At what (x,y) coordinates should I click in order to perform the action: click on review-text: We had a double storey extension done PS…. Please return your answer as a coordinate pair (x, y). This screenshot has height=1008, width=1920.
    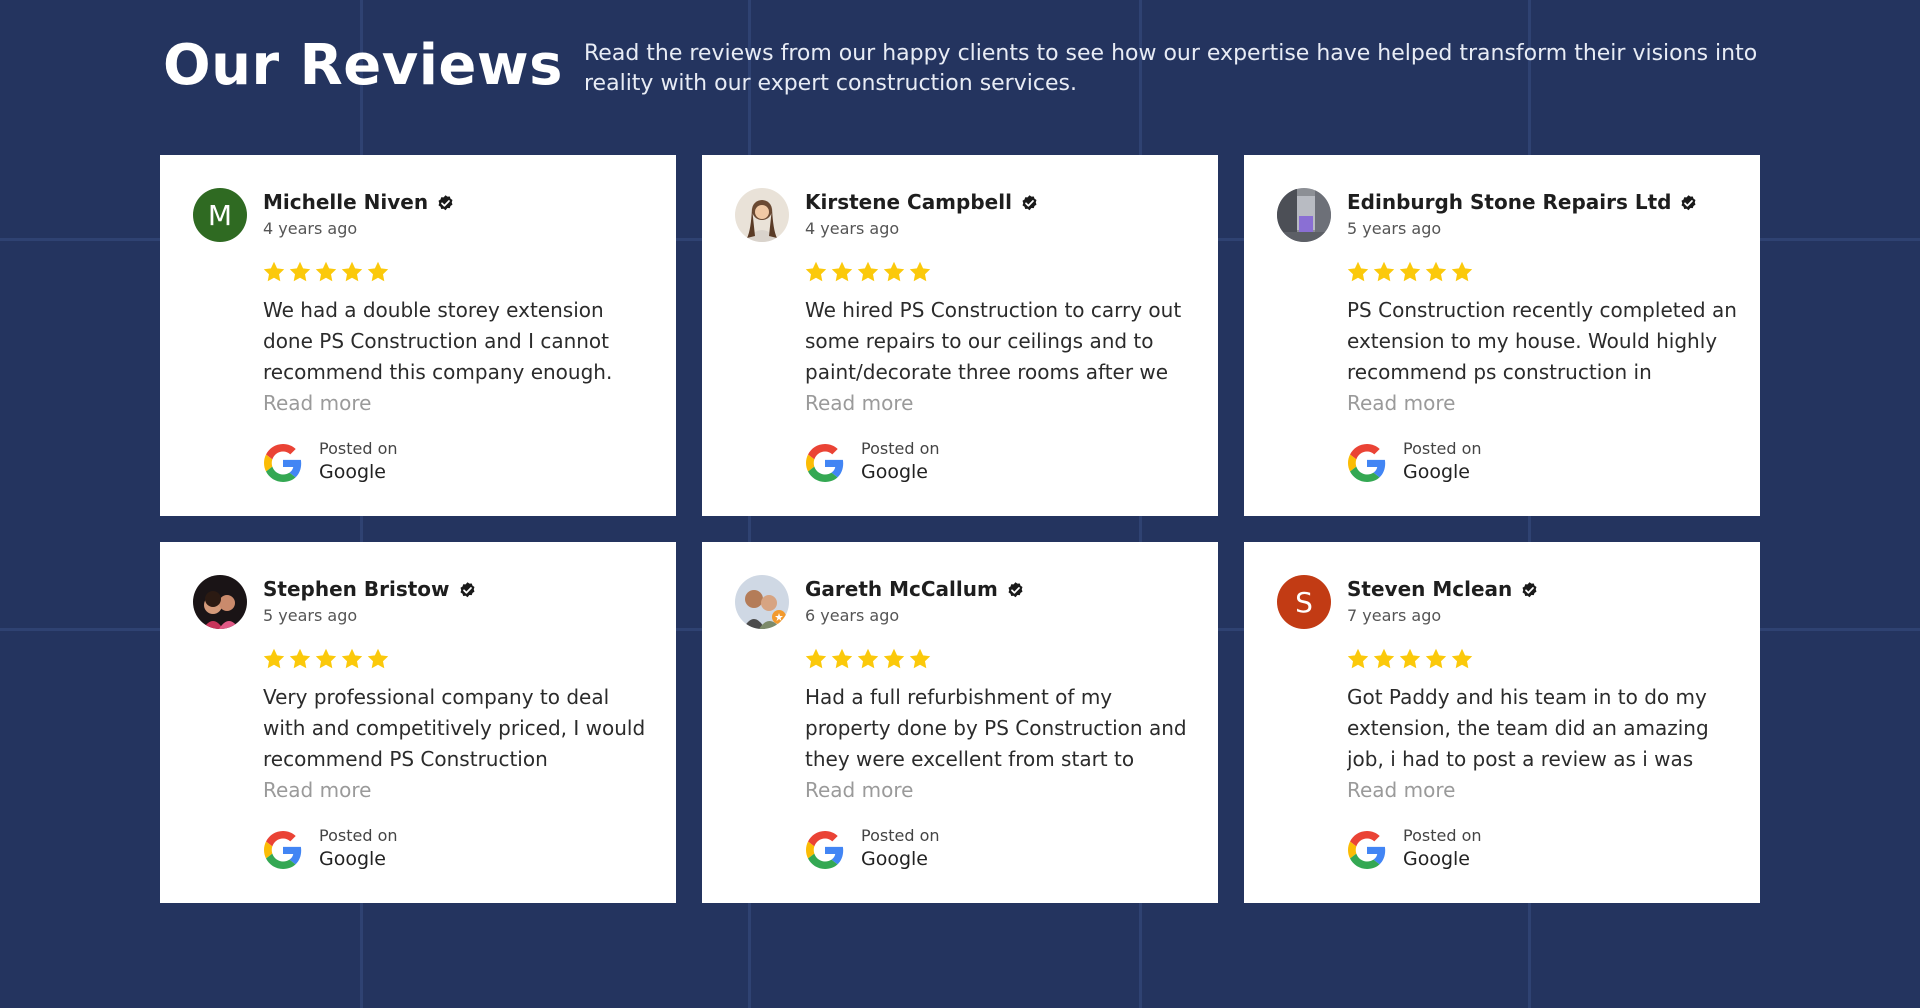
    Looking at the image, I should click on (438, 341).